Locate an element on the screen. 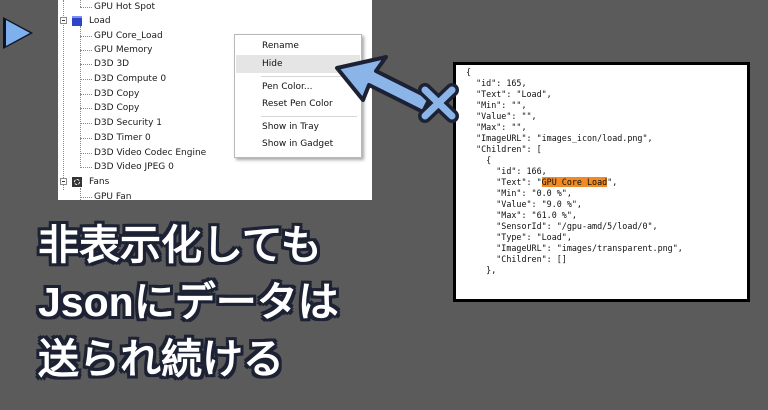 The image size is (768, 410). caption-line-1: 非表示化しても is located at coordinates (180, 245).